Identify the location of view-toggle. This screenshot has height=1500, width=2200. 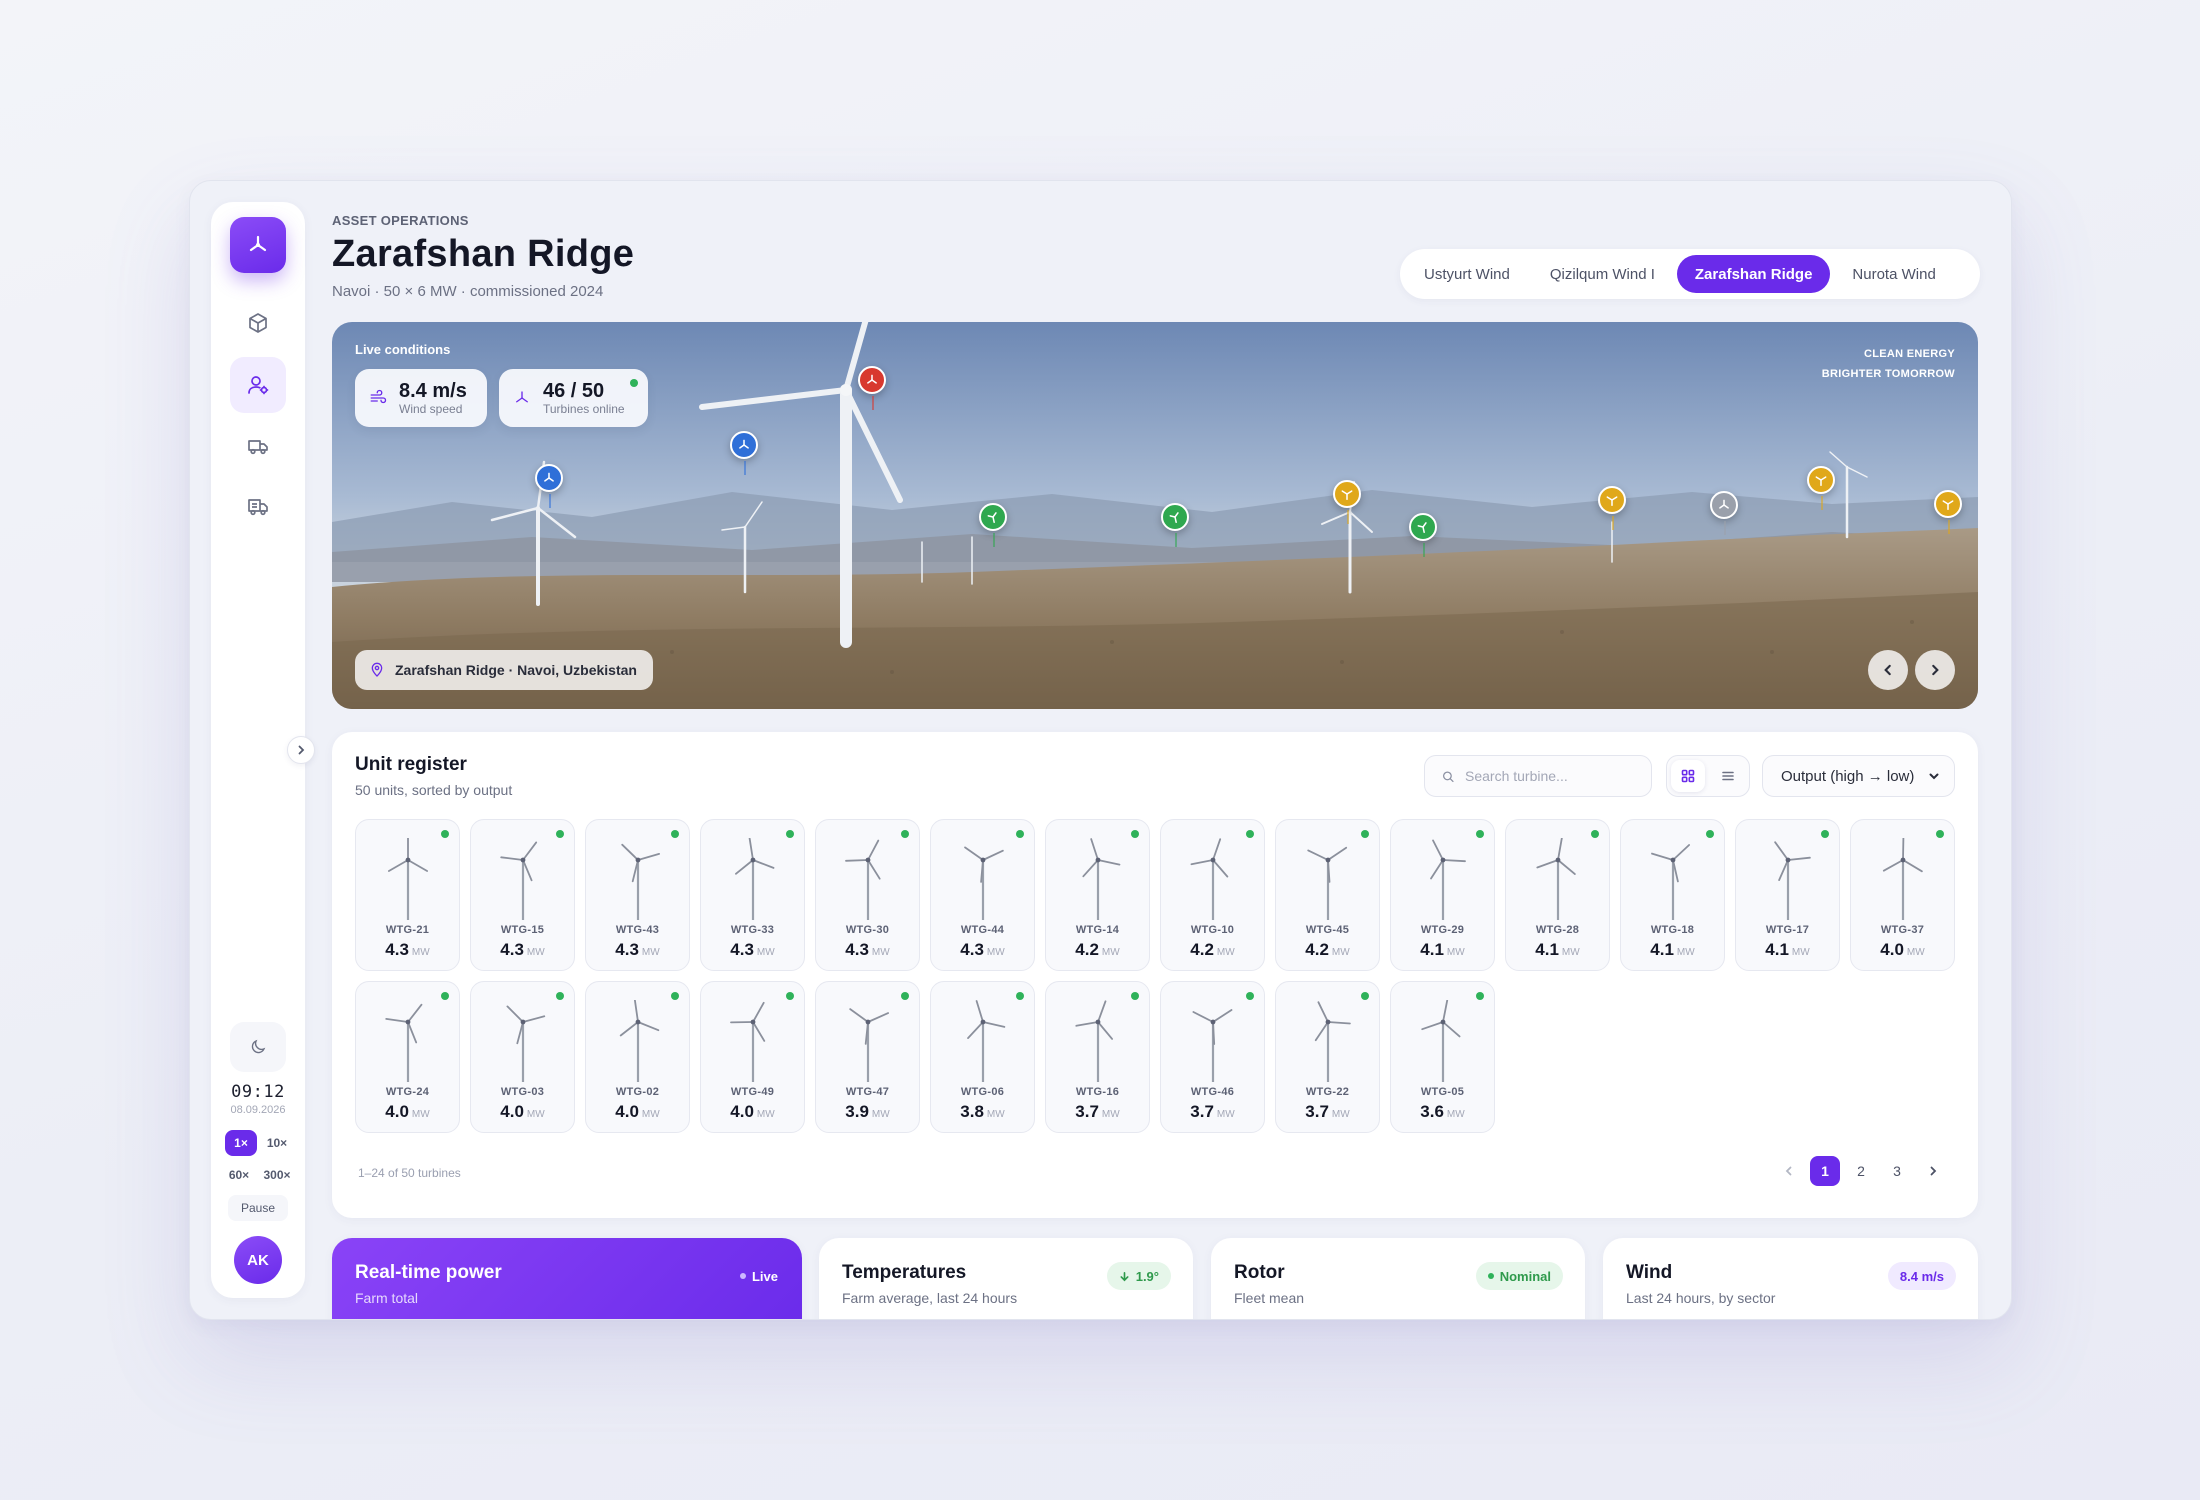
(1708, 776).